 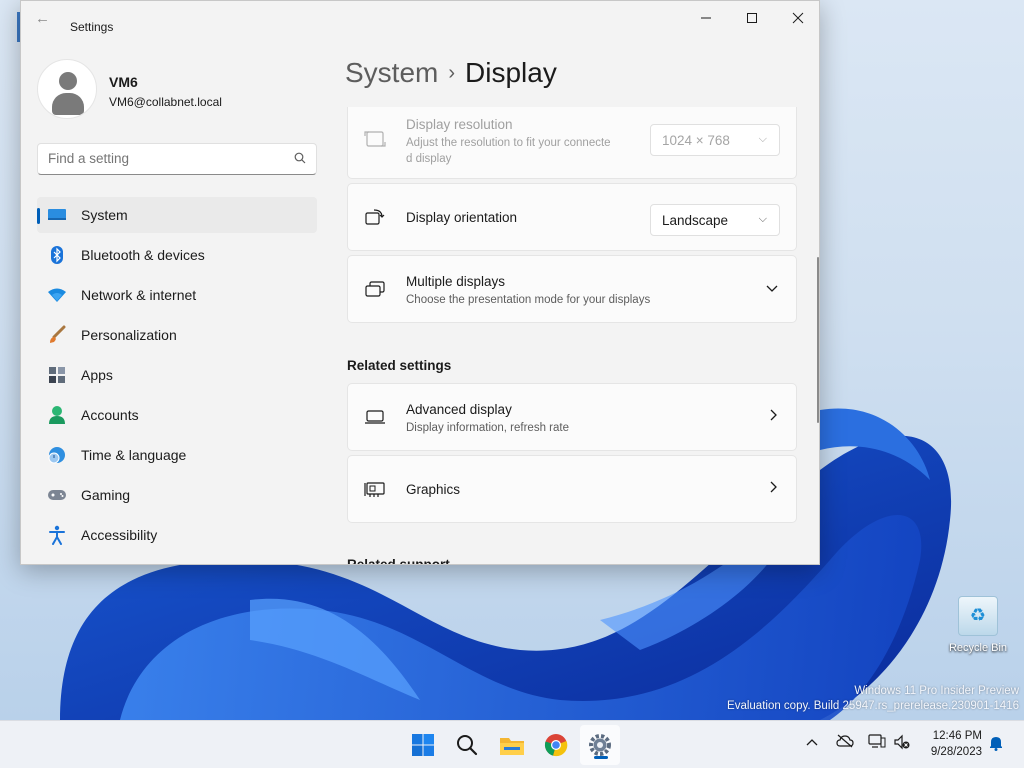 I want to click on scrollbar, so click(x=818, y=340).